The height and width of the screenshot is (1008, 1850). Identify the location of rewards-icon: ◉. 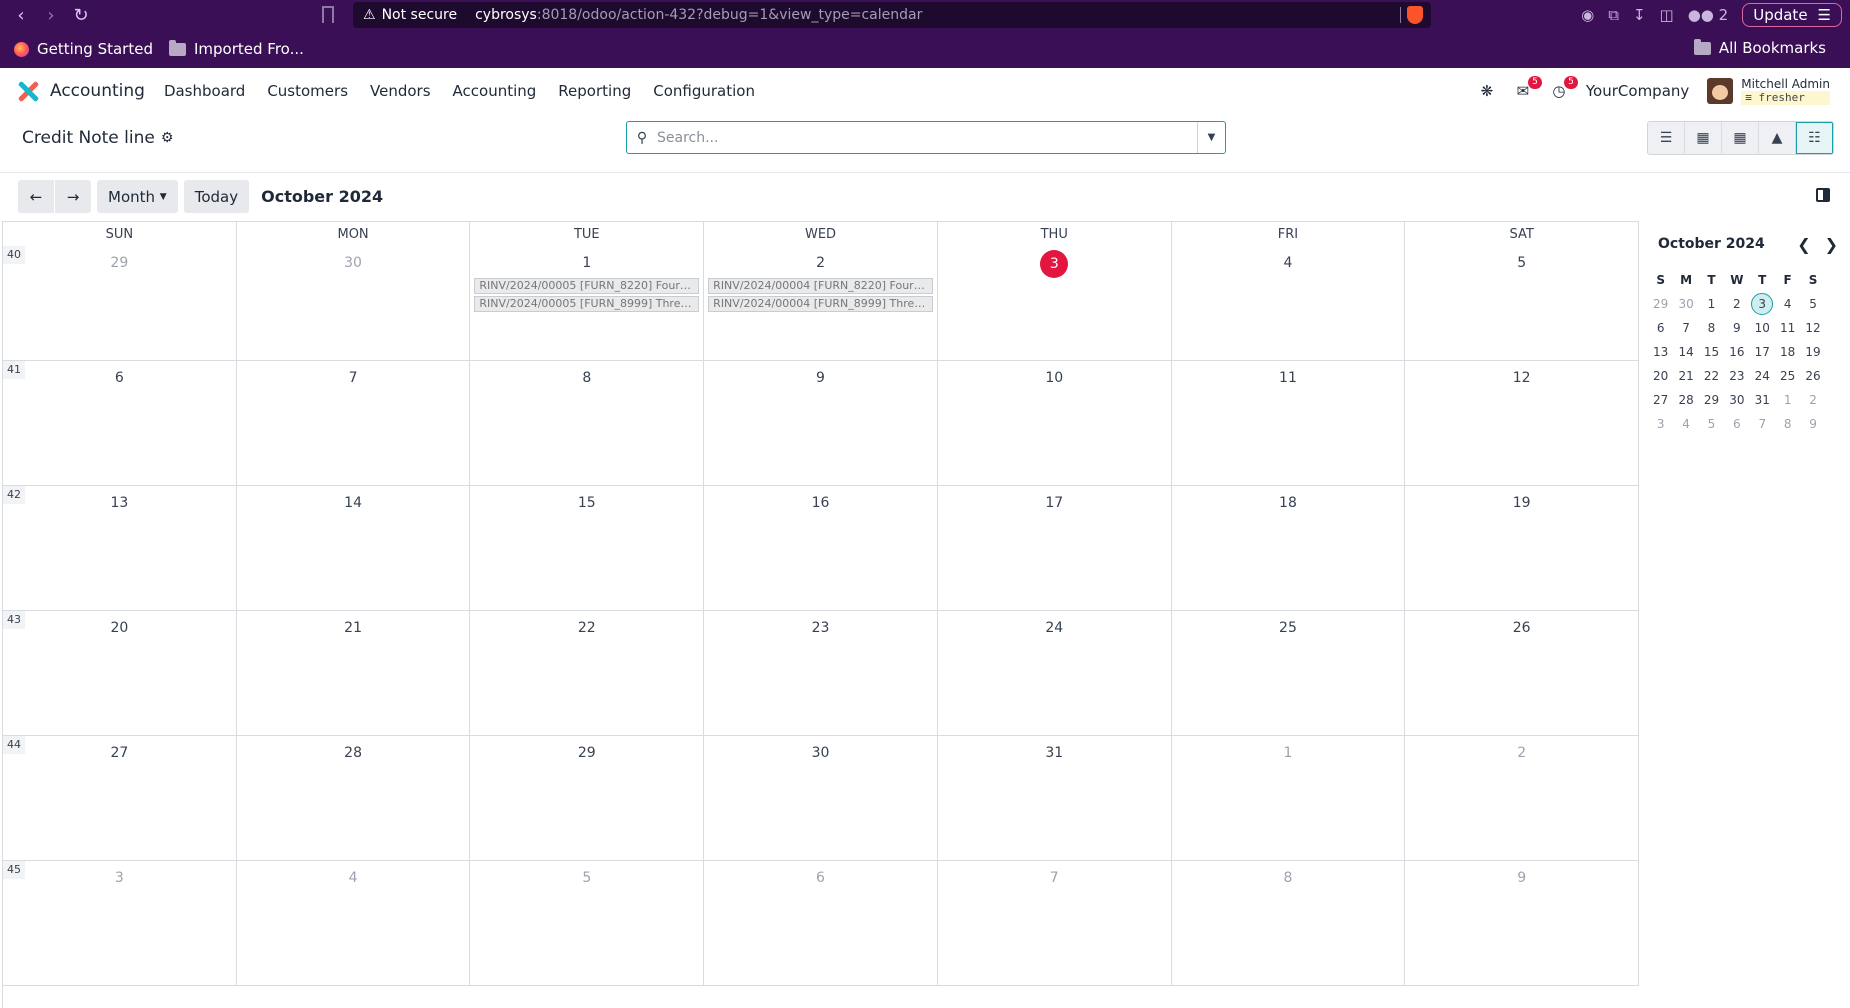
(1587, 15).